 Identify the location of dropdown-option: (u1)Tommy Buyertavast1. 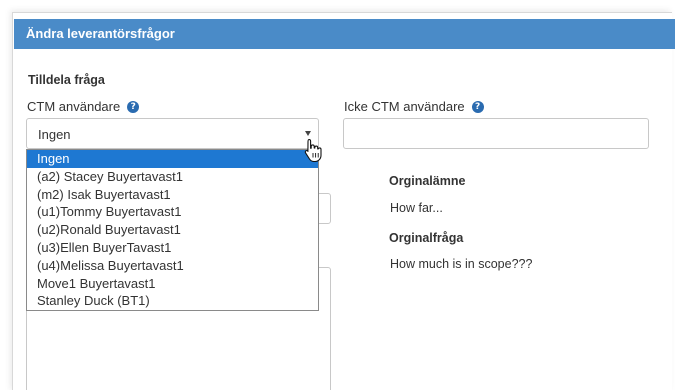
(172, 212).